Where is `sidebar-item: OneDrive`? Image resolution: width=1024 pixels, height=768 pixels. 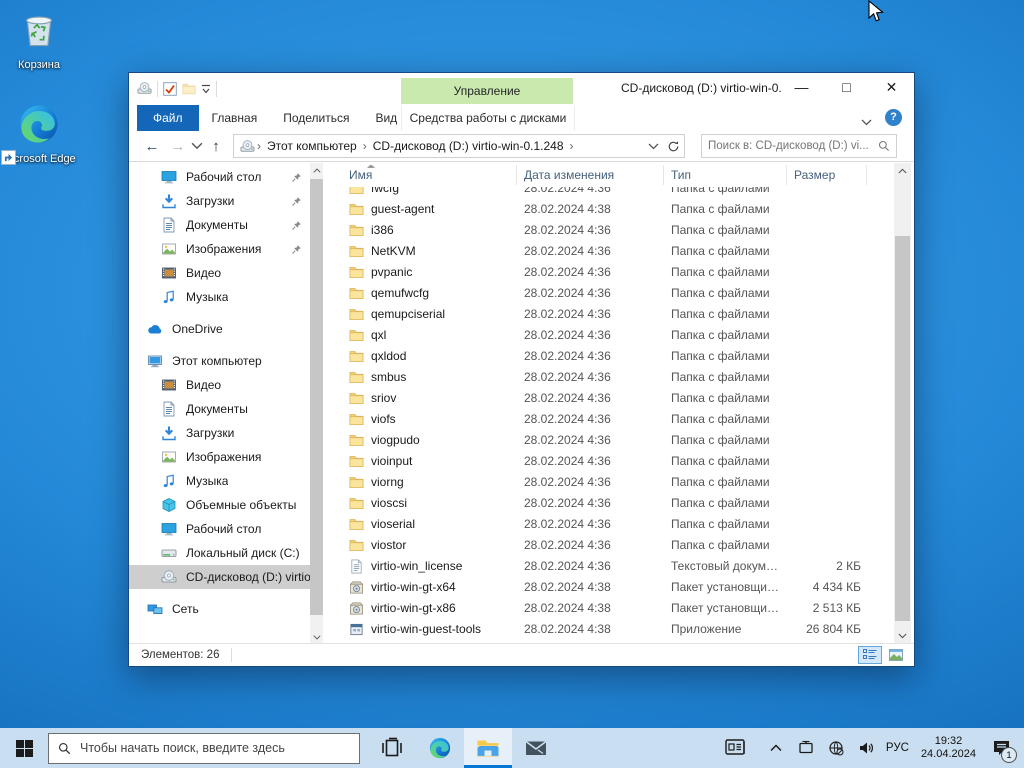
sidebar-item: OneDrive is located at coordinates (219, 329).